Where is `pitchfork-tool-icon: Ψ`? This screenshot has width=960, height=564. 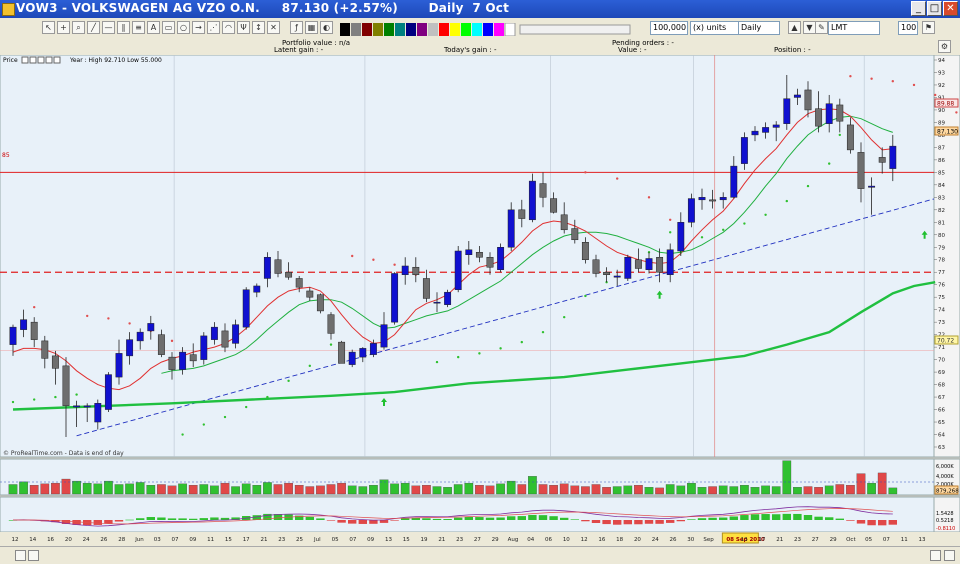 pitchfork-tool-icon: Ψ is located at coordinates (243, 27).